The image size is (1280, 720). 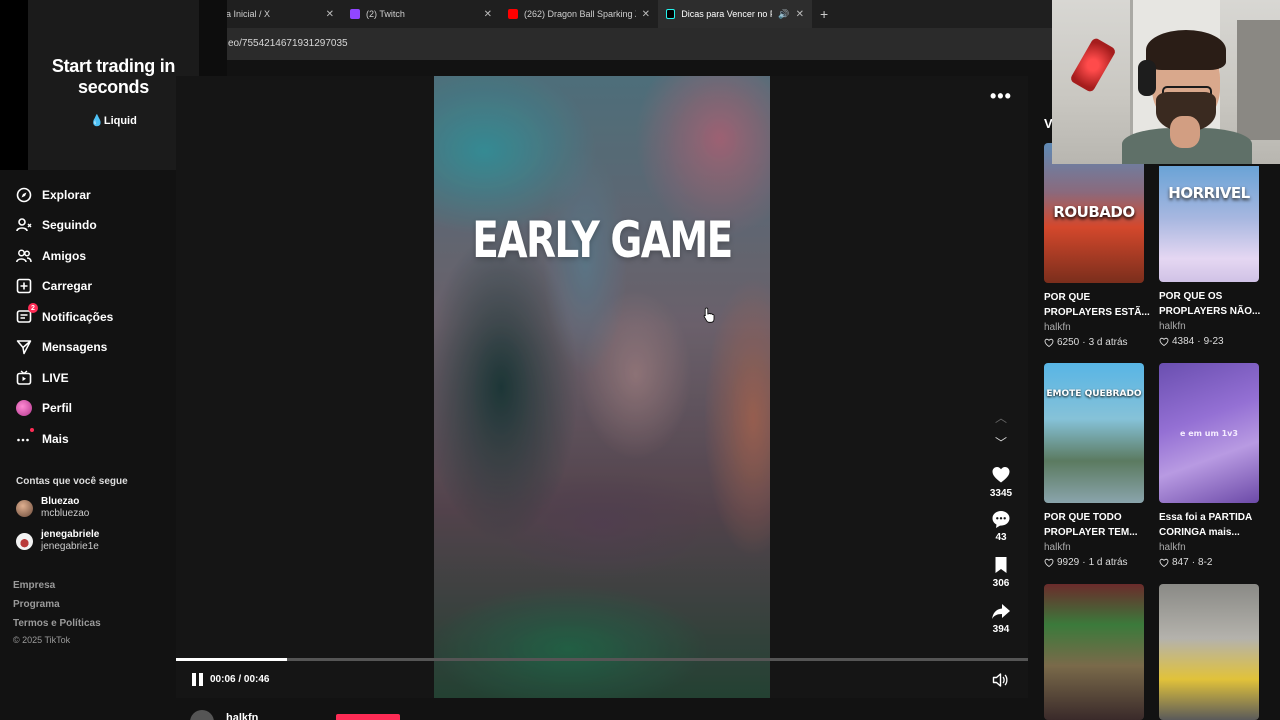 I want to click on footer-link-programa: Programa, so click(x=36, y=604).